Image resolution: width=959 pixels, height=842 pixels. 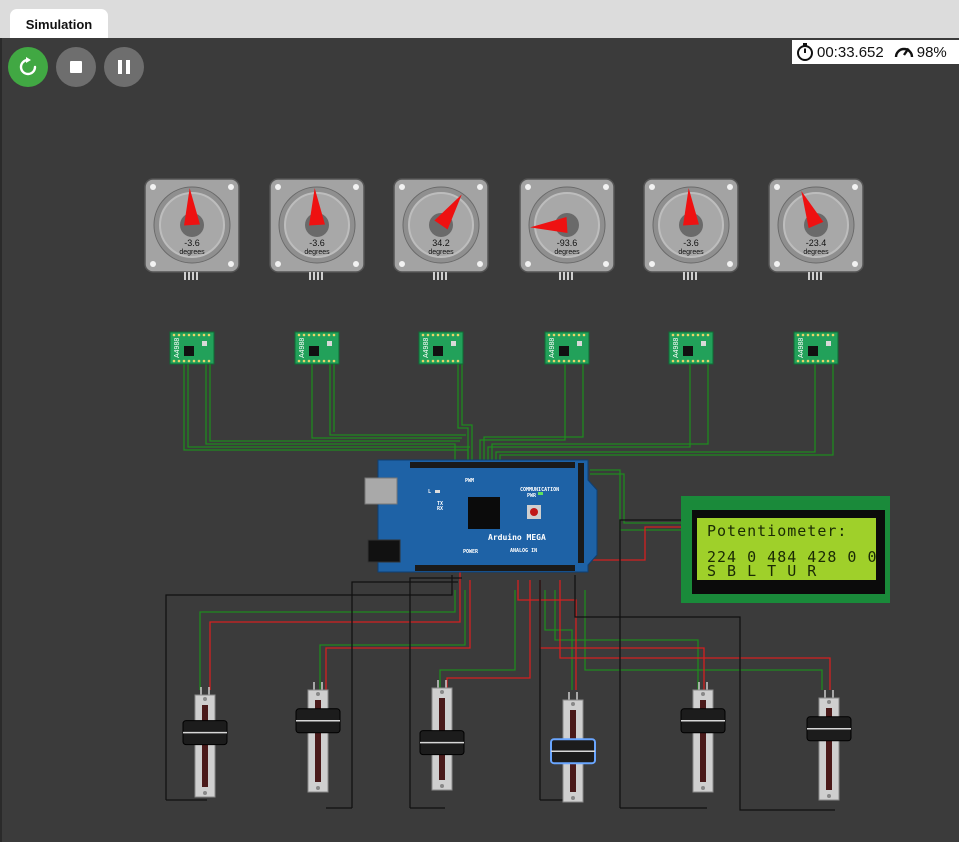 What do you see at coordinates (384, 551) in the screenshot?
I see `power-jack` at bounding box center [384, 551].